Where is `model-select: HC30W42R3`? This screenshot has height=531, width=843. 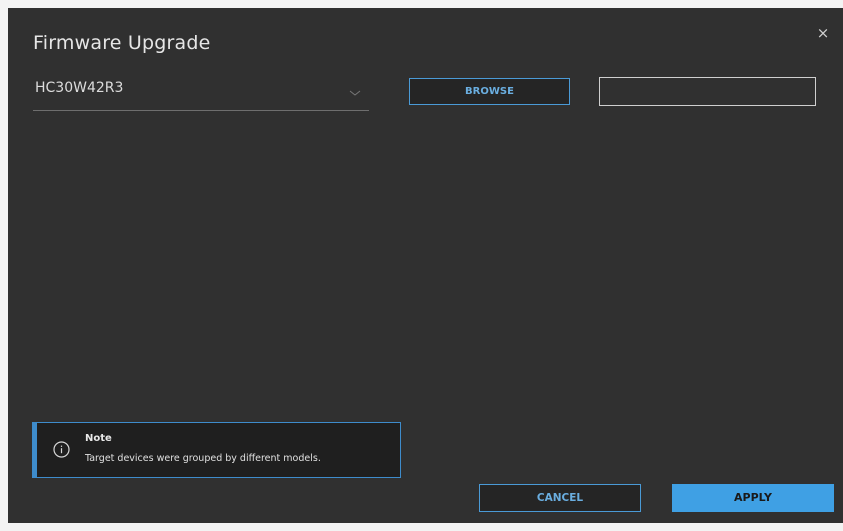 model-select: HC30W42R3 is located at coordinates (201, 94).